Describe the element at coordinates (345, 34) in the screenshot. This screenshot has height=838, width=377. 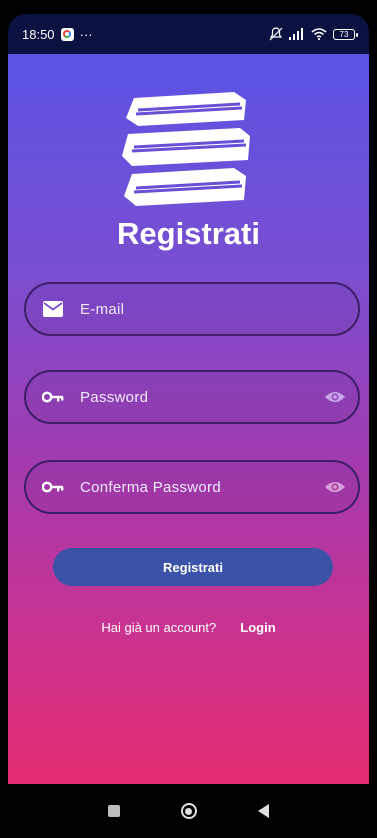
I see `battery-icon: 73` at that location.